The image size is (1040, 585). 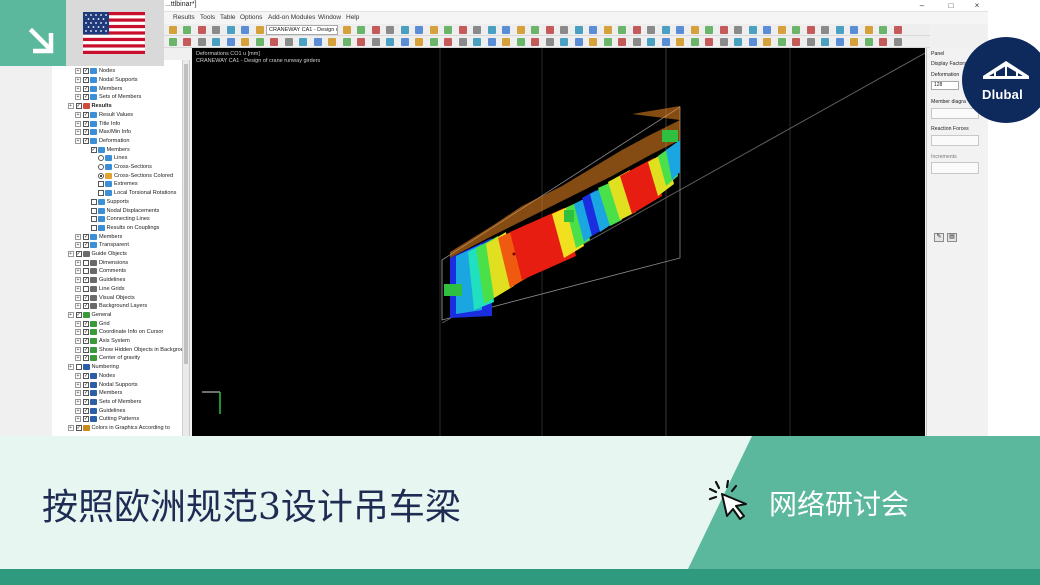 What do you see at coordinates (186, 214) in the screenshot?
I see `scrollbar-thumb` at bounding box center [186, 214].